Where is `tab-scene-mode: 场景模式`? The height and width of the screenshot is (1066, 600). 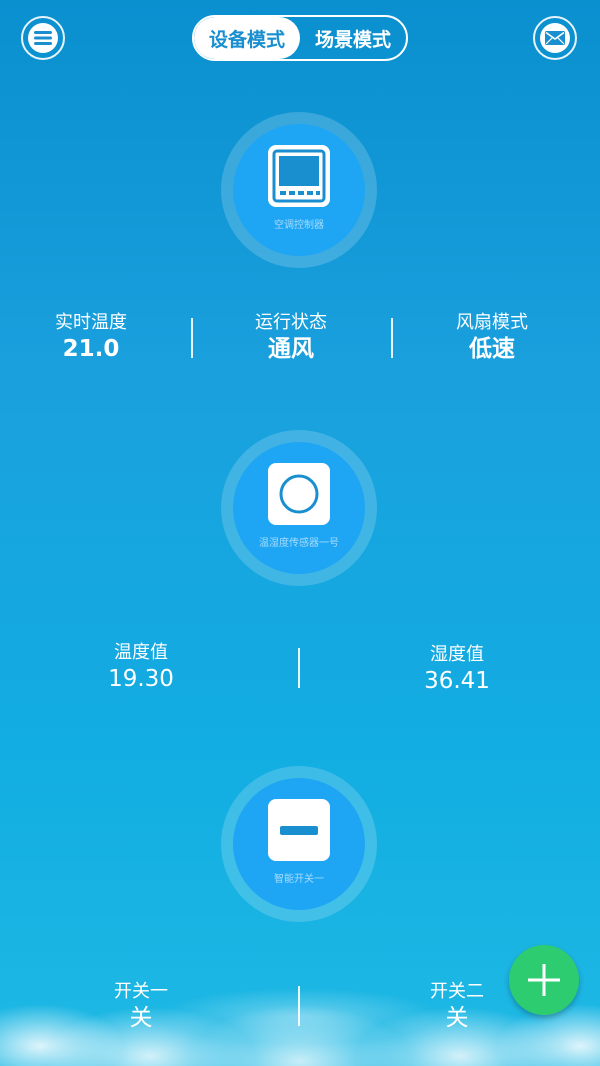
tab-scene-mode: 场景模式 is located at coordinates (353, 38).